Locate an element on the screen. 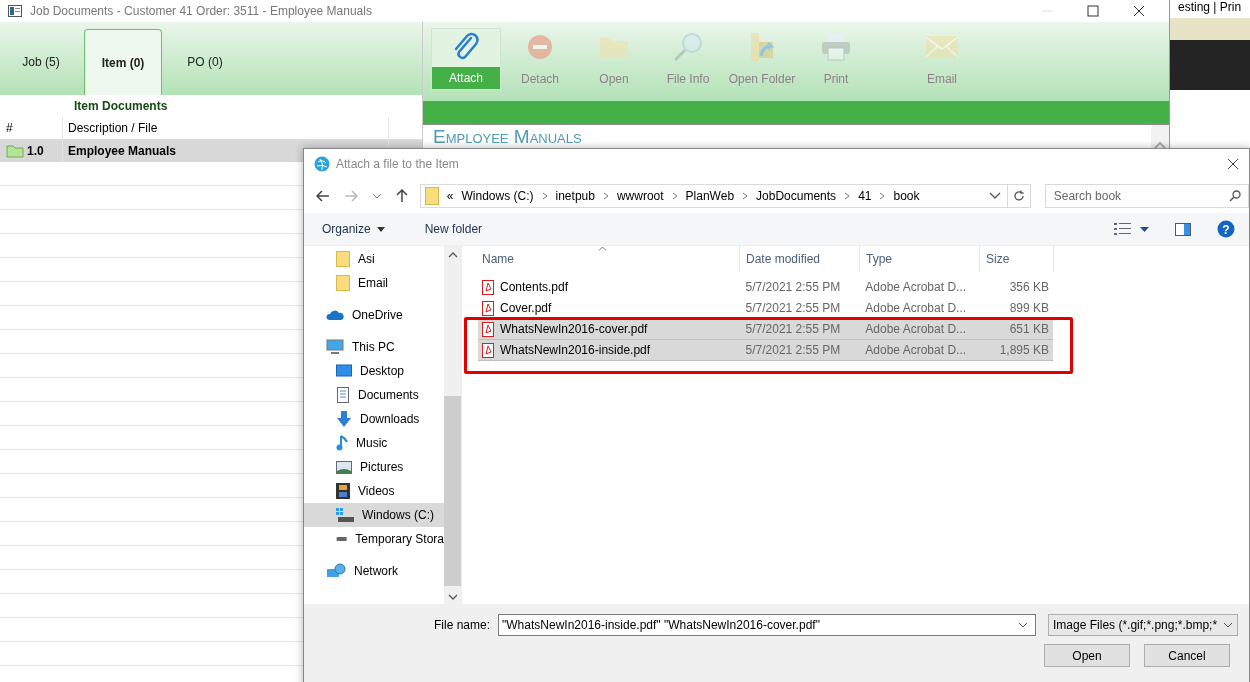 This screenshot has width=1250, height=682. scrollbar is located at coordinates (452, 425).